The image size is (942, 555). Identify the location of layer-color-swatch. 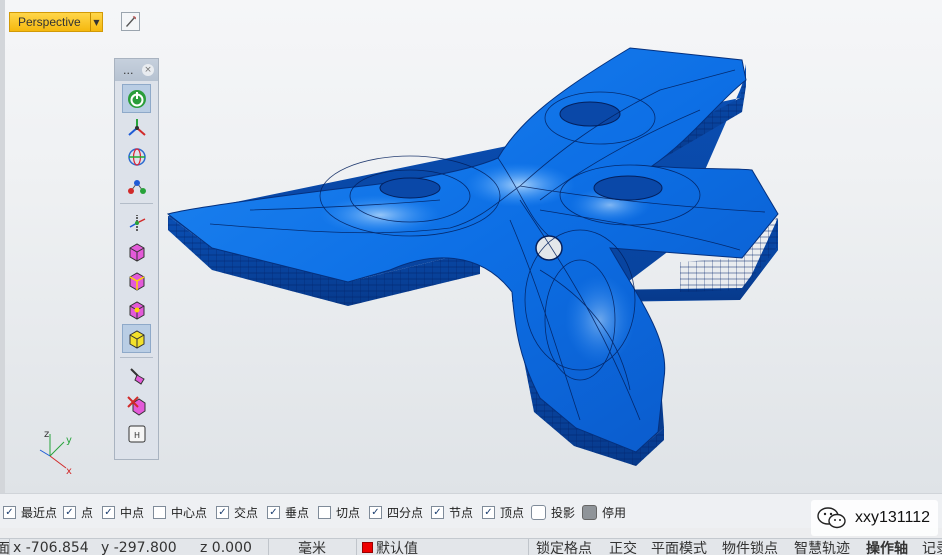
(367, 547).